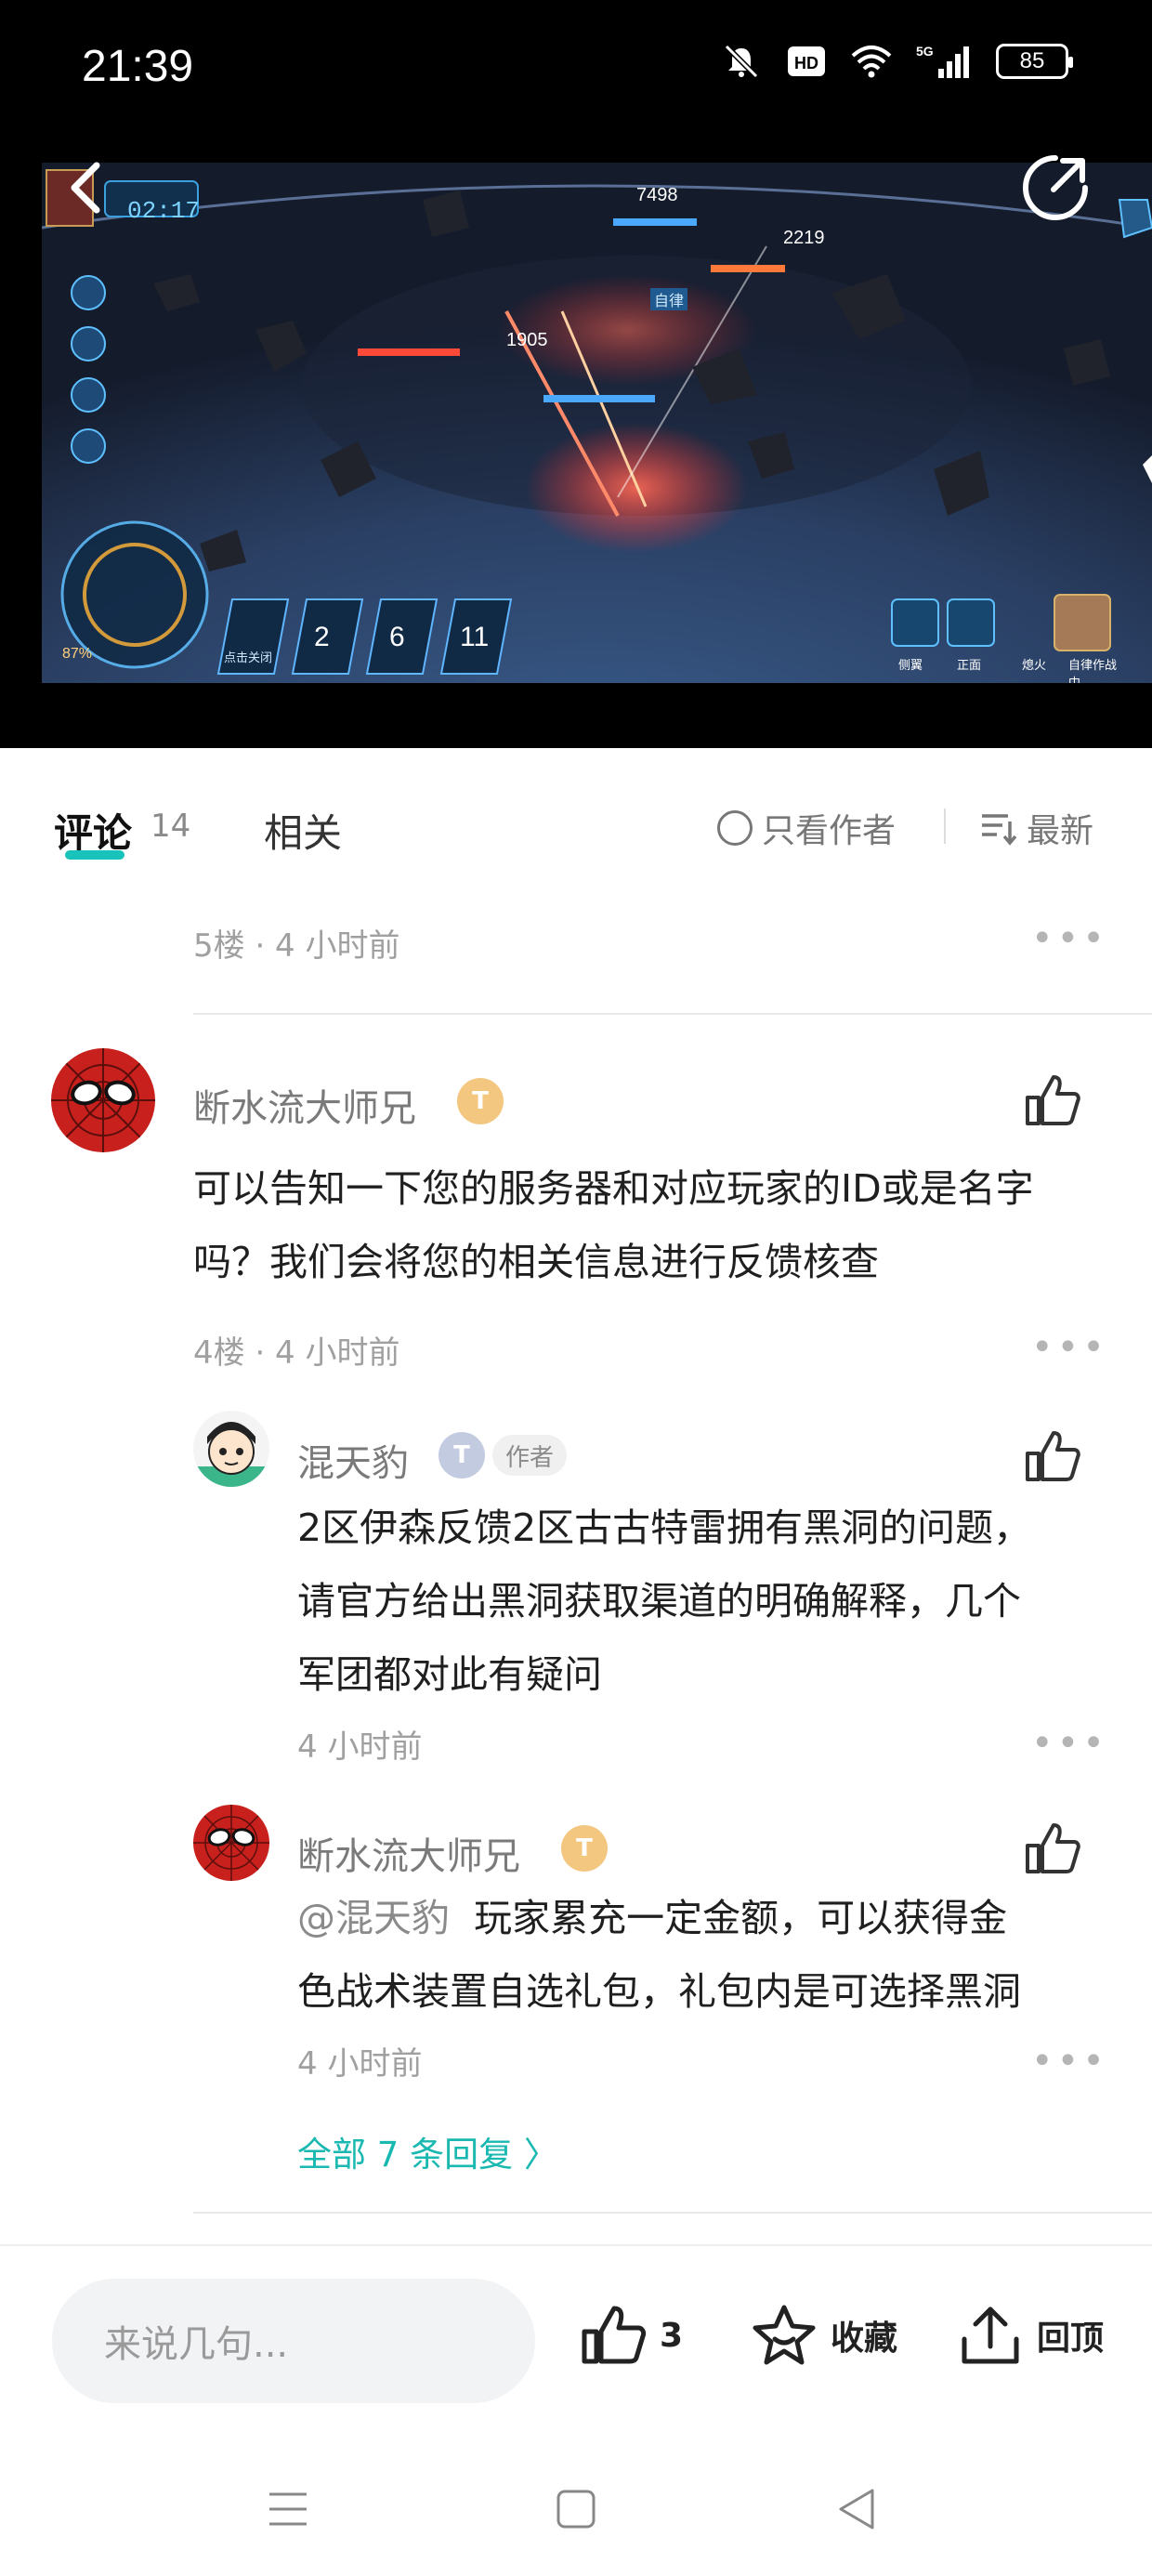  What do you see at coordinates (138, 66) in the screenshot?
I see `status-time: 21:39` at bounding box center [138, 66].